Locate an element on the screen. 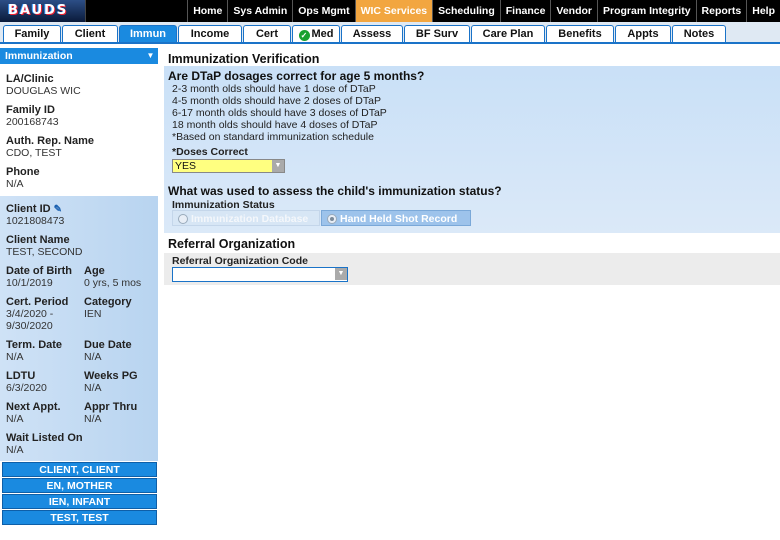  family-member-button: CLIENT, CLIENT is located at coordinates (79, 469).